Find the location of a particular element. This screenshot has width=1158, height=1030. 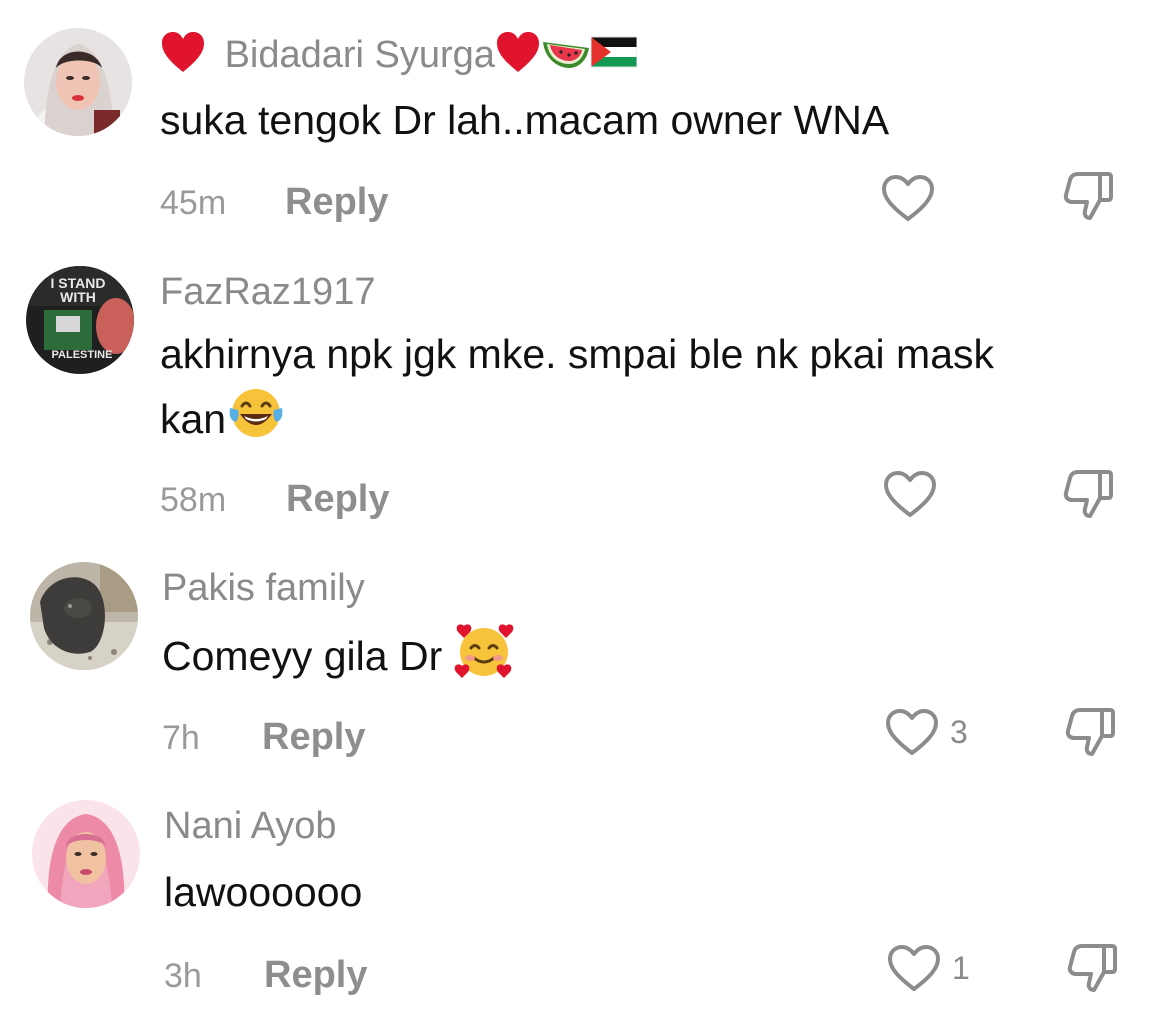

username: Bidadari Syurga is located at coordinates (399, 57).